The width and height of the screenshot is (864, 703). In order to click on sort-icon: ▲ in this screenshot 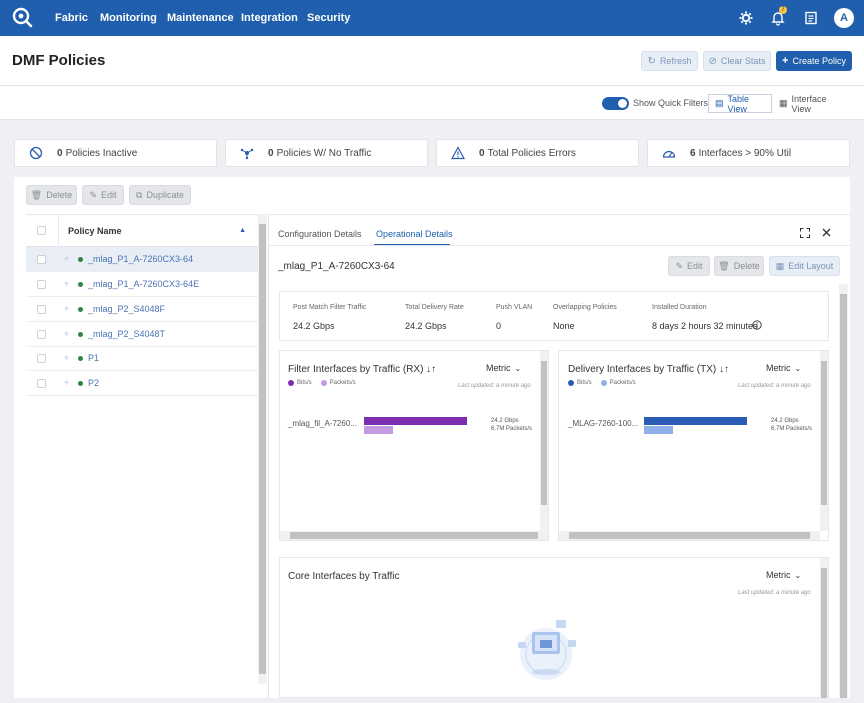, I will do `click(242, 230)`.